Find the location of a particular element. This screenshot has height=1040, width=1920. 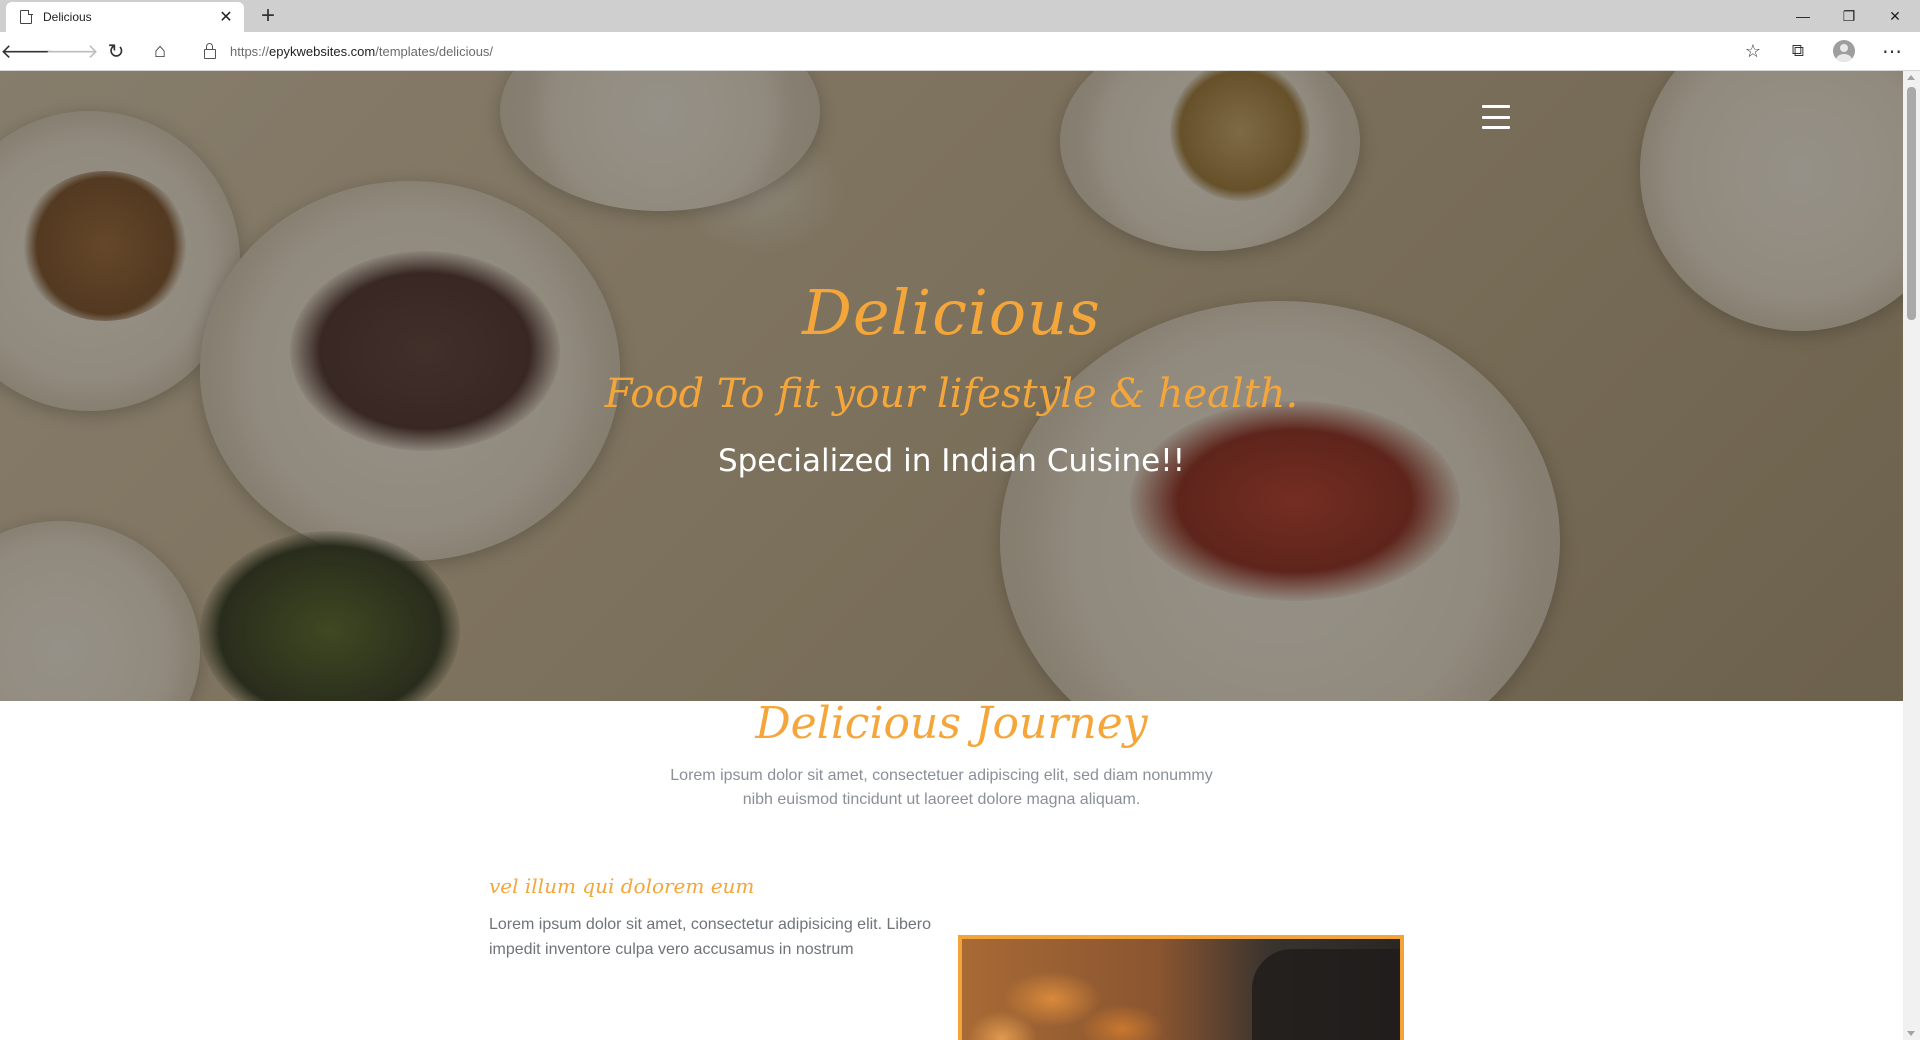

hero-tagline: Food To fit your lifestyle & health. is located at coordinates (951, 394).